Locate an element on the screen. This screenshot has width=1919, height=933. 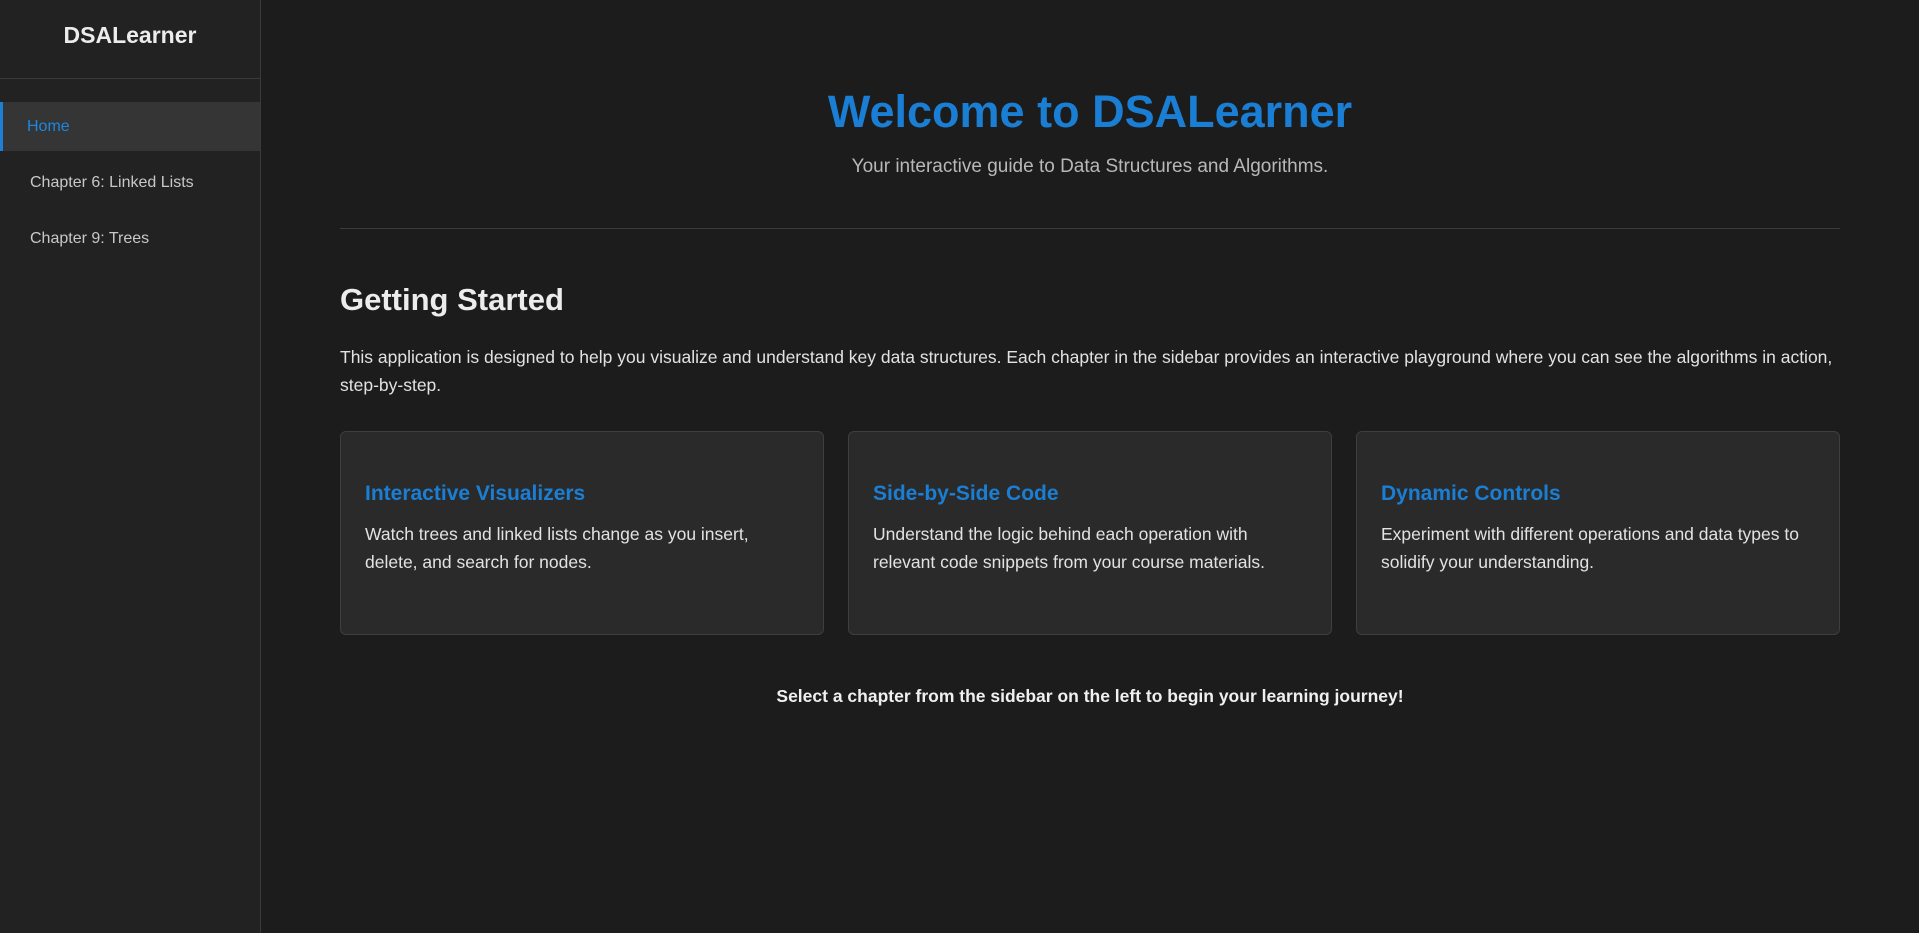
sidebar-header: DSALearner is located at coordinates (130, 39).